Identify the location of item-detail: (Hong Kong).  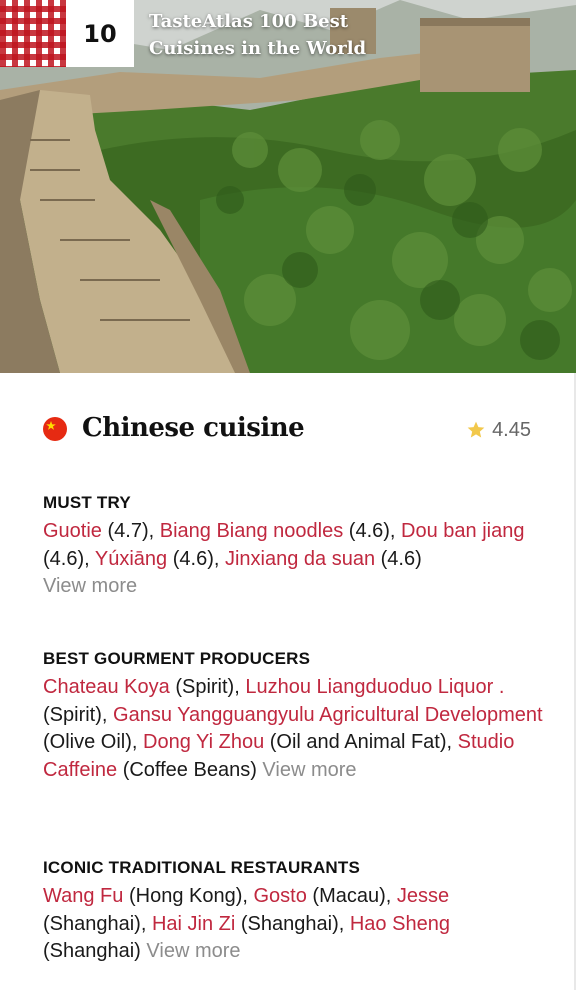
(183, 896).